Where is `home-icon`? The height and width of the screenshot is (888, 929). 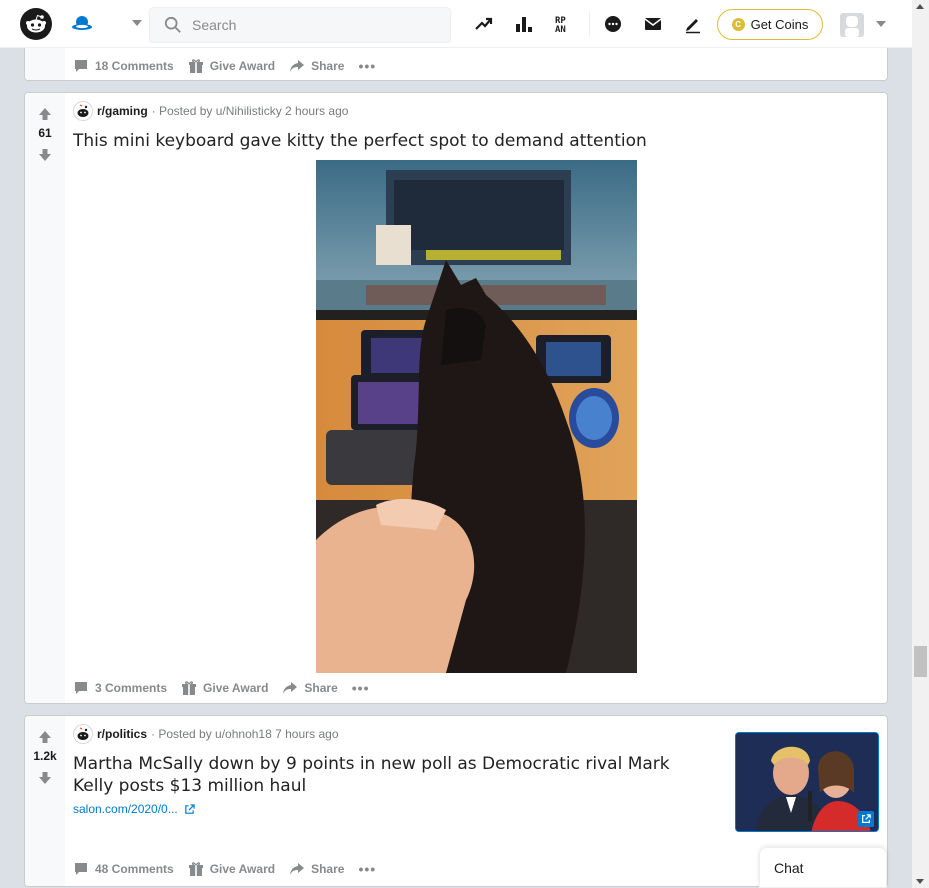
home-icon is located at coordinates (82, 24).